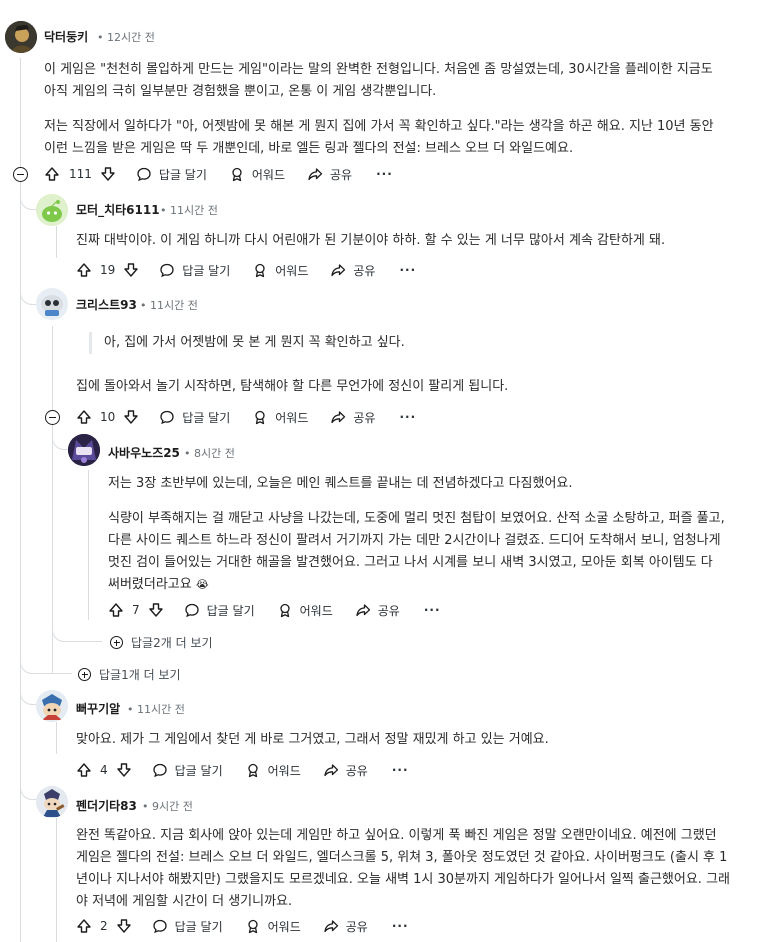  What do you see at coordinates (202, 584) in the screenshot?
I see `emoji: 😭` at bounding box center [202, 584].